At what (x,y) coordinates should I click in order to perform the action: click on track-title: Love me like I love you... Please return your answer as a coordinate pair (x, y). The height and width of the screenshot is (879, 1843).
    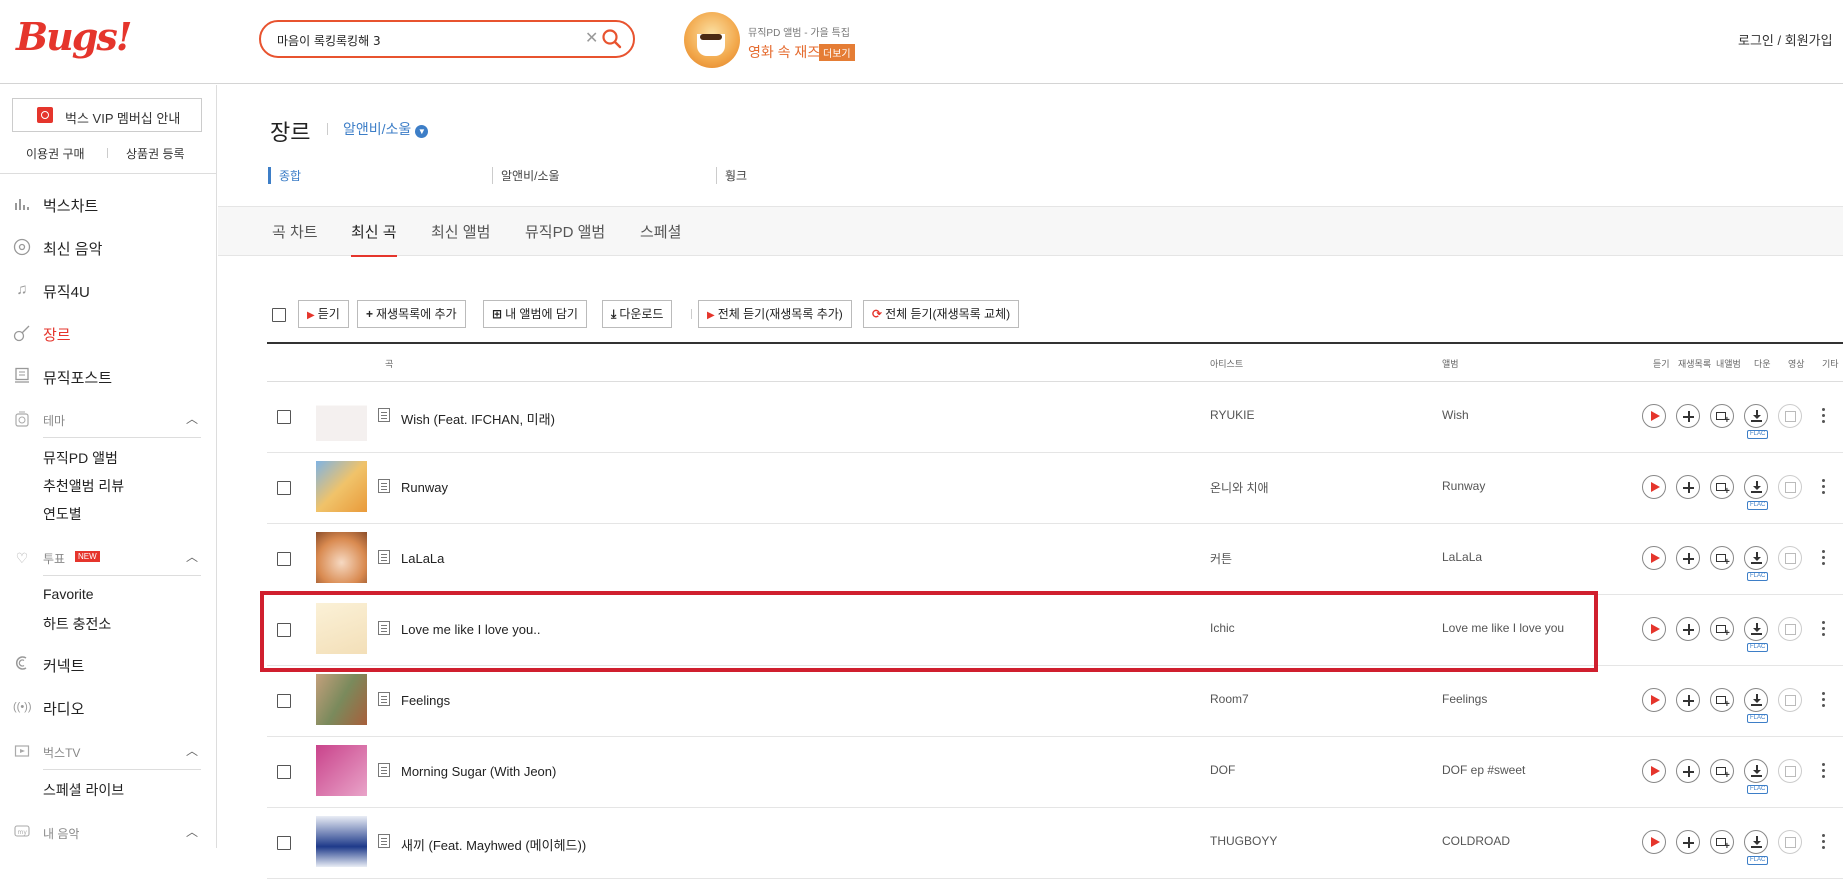
    Looking at the image, I should click on (470, 629).